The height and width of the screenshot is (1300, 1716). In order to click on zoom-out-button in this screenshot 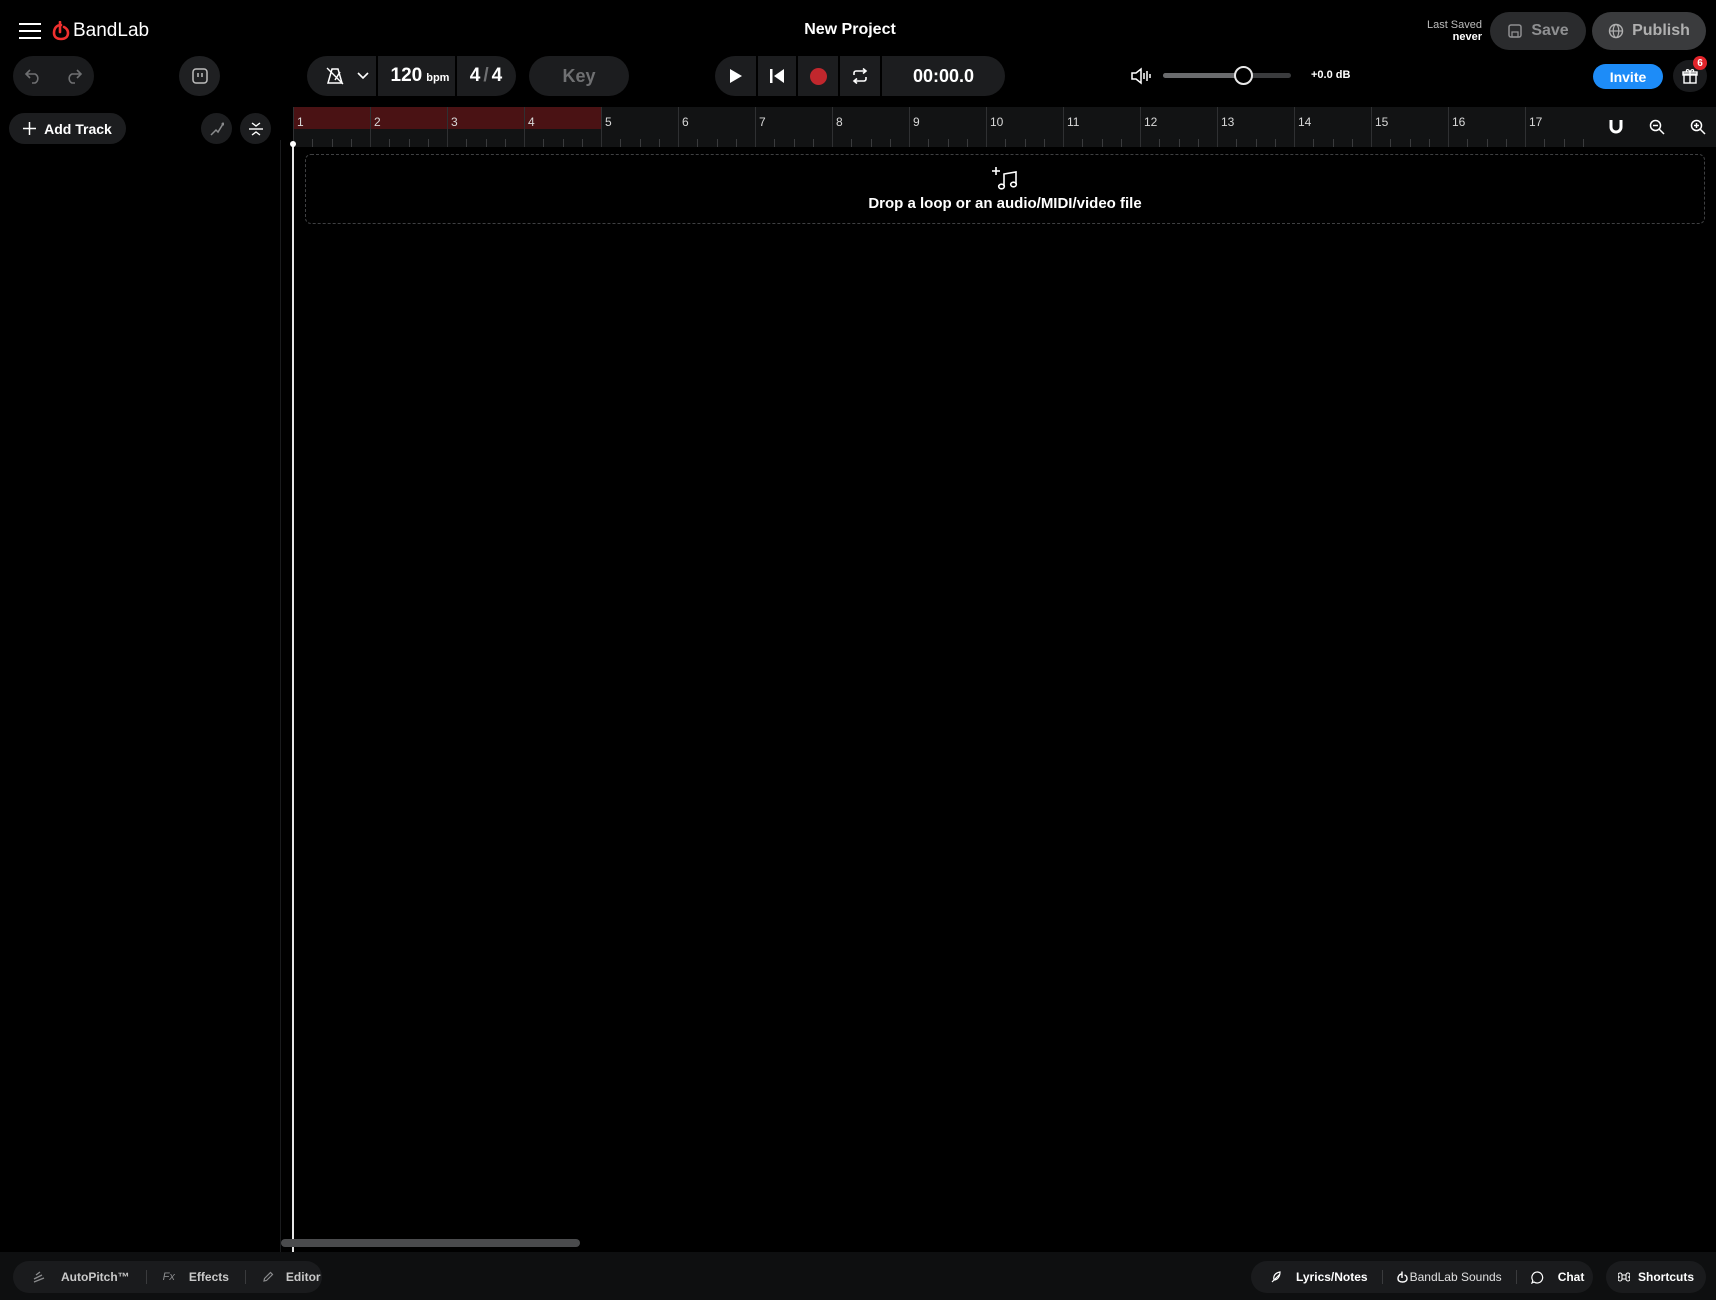, I will do `click(1657, 127)`.